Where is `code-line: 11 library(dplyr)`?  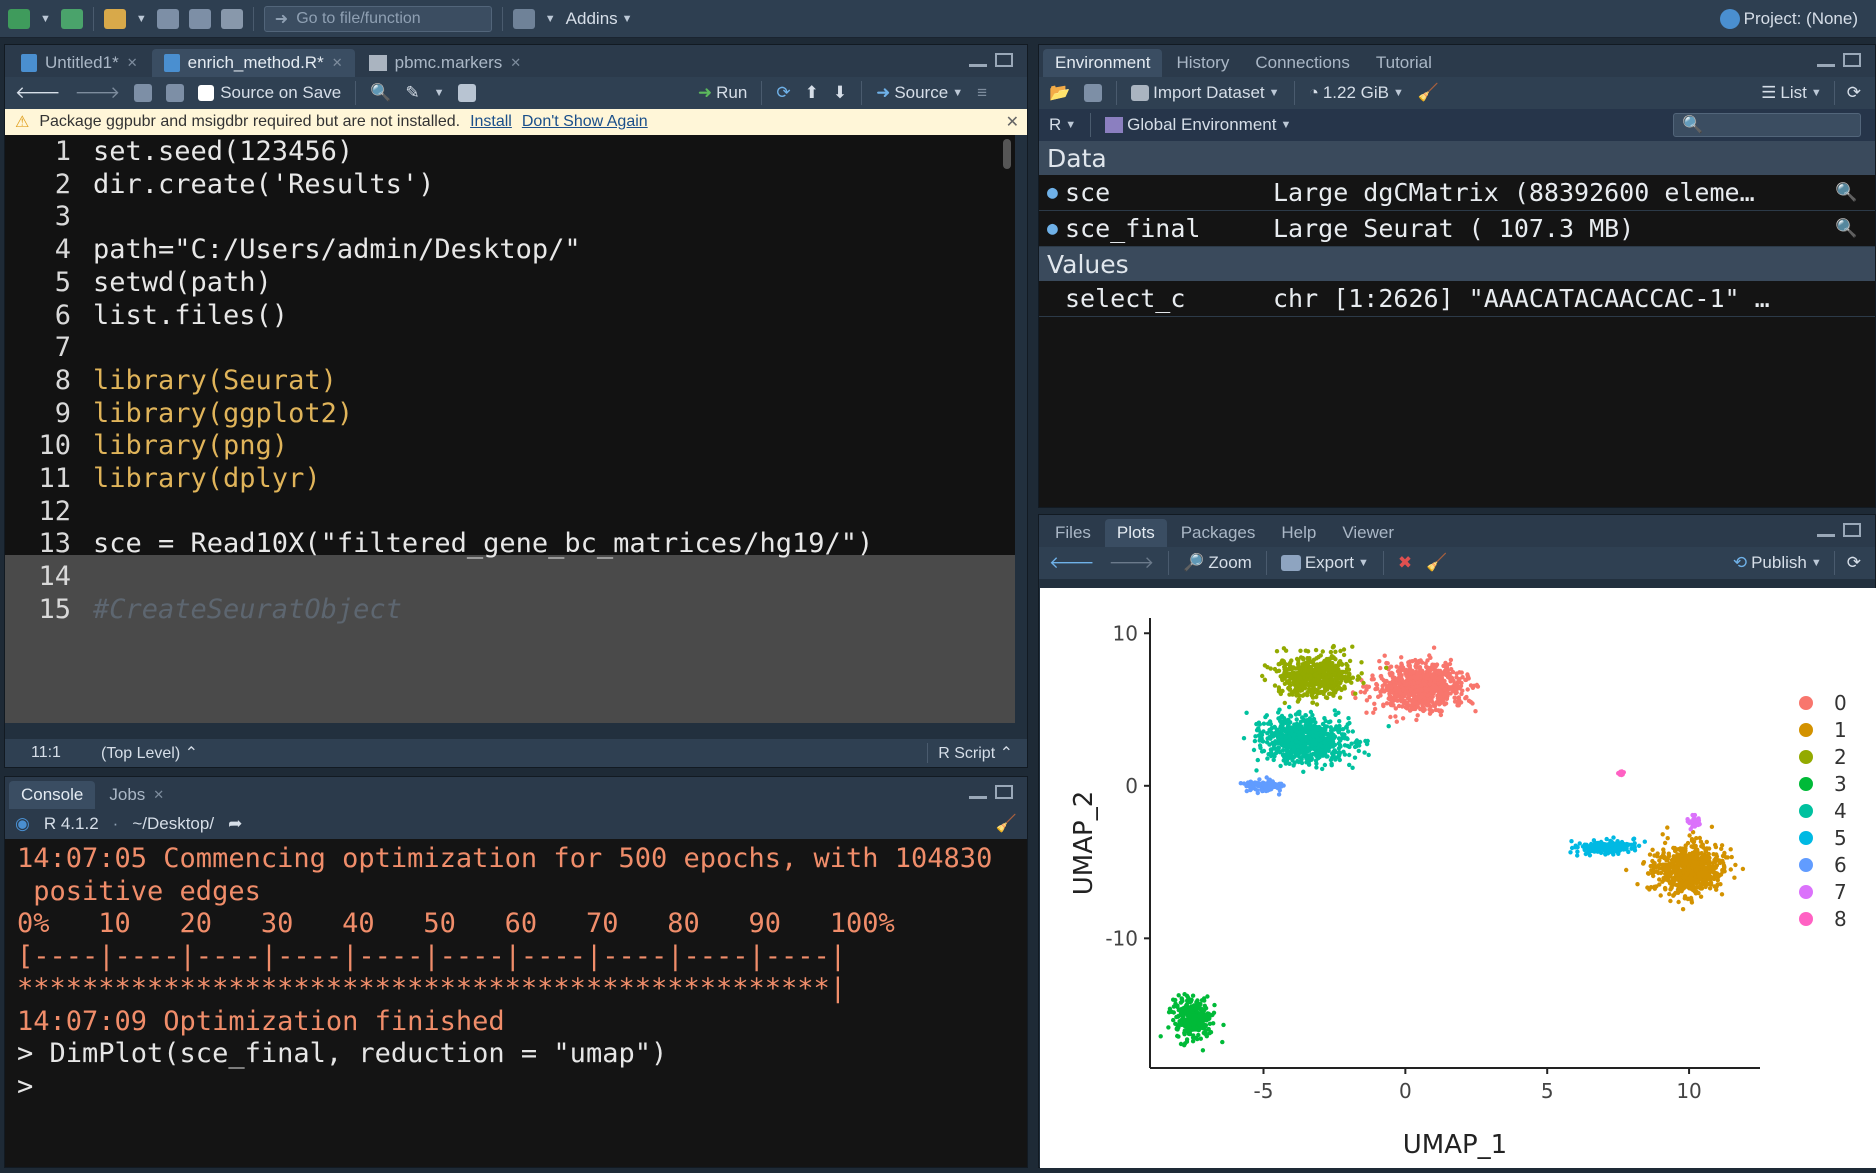 code-line: 11 library(dplyr) is located at coordinates (510, 478).